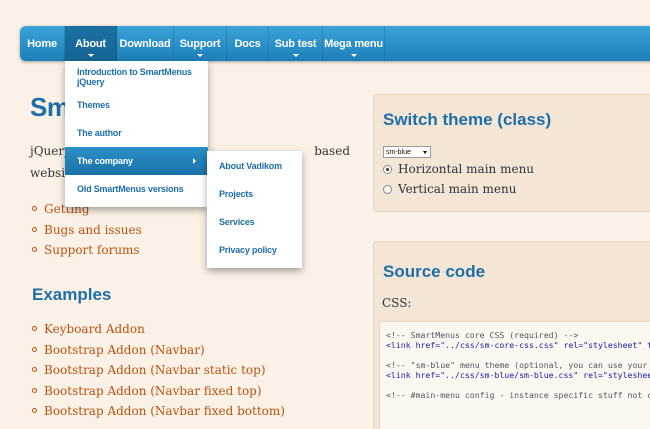  What do you see at coordinates (425, 152) in the screenshot?
I see `dropdown-arrow-icon` at bounding box center [425, 152].